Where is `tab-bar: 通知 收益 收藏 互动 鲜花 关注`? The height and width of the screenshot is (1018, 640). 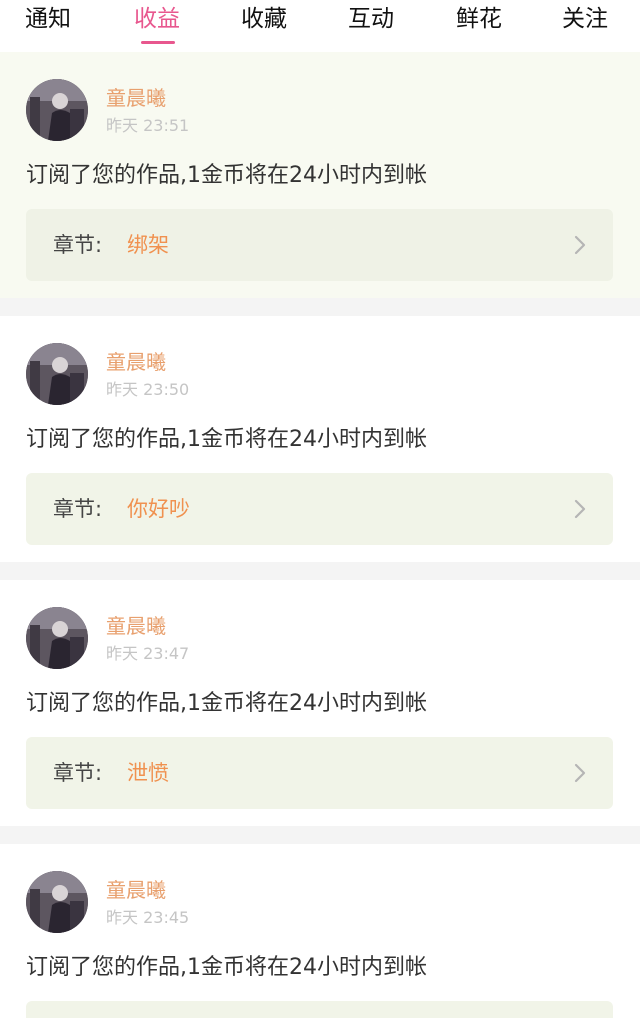 tab-bar: 通知 收益 收藏 互动 鲜花 关注 is located at coordinates (320, 26).